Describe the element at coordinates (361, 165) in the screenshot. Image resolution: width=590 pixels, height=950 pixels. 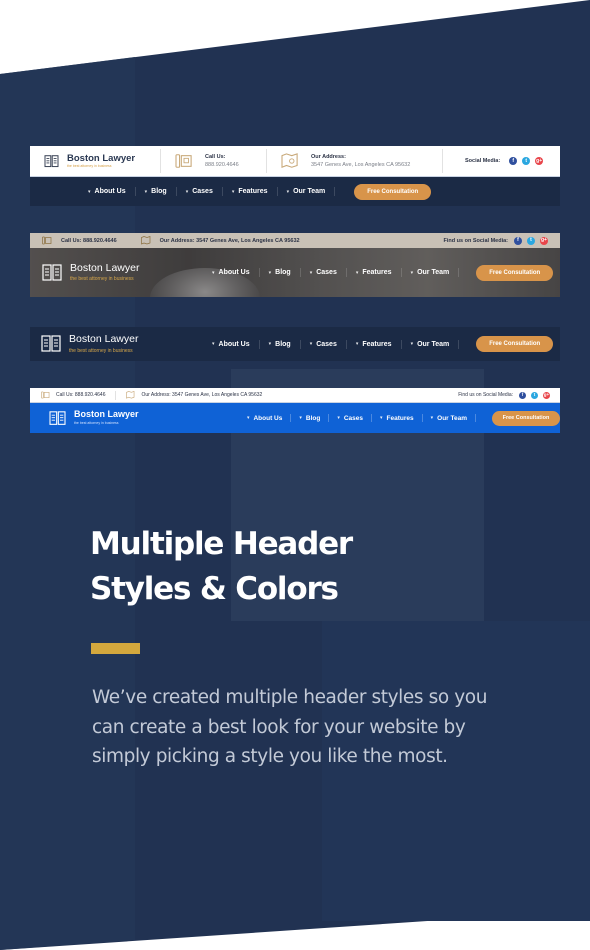
I see `address-value: 3547 Genes Ave, Los Angeles CA 95632` at that location.